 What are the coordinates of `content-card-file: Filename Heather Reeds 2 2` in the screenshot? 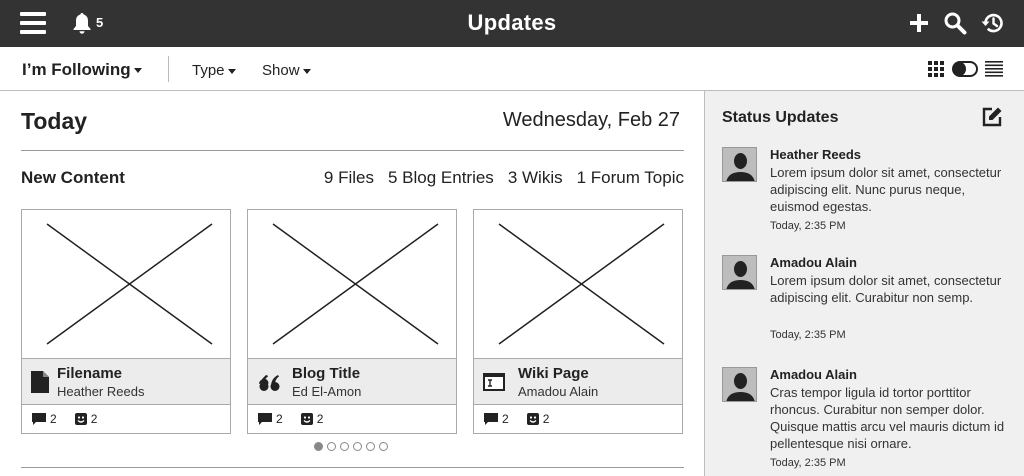 It's located at (126, 321).